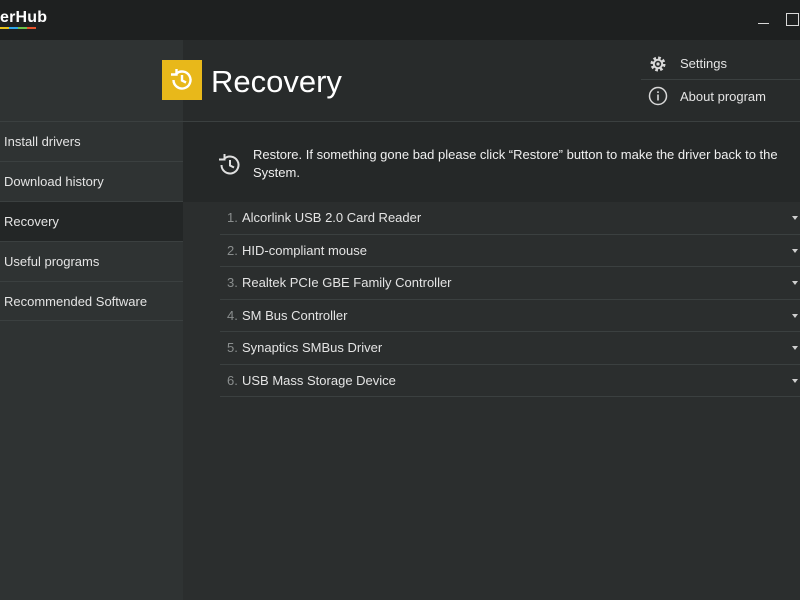 This screenshot has height=600, width=800. What do you see at coordinates (232, 250) in the screenshot?
I see `device-index: 2.` at bounding box center [232, 250].